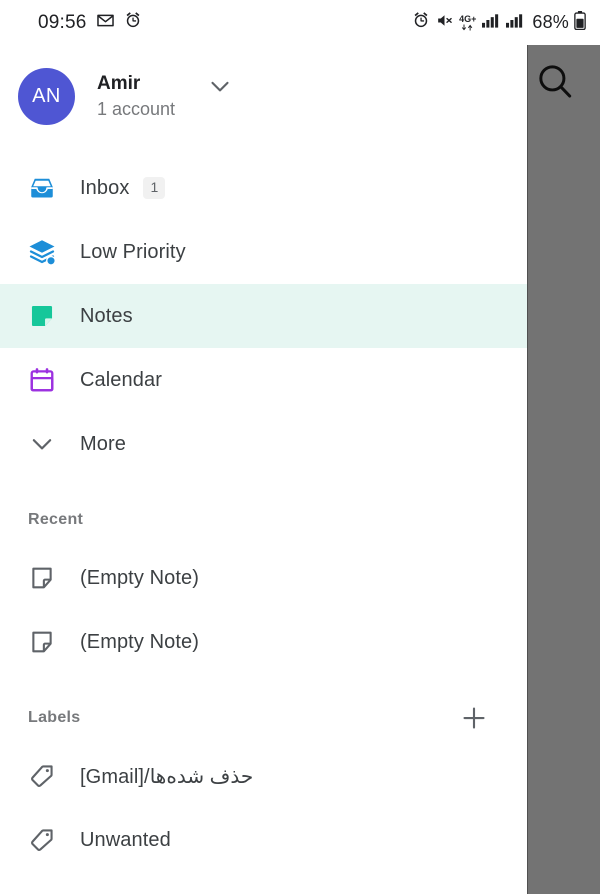 This screenshot has height=894, width=600. What do you see at coordinates (263, 840) in the screenshot?
I see `label-item-unwanted: Unwanted` at bounding box center [263, 840].